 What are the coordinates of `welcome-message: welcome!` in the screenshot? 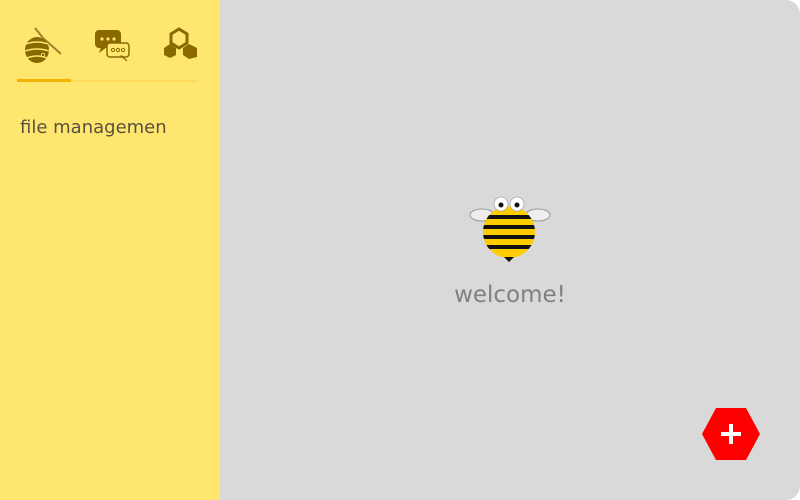 It's located at (510, 295).